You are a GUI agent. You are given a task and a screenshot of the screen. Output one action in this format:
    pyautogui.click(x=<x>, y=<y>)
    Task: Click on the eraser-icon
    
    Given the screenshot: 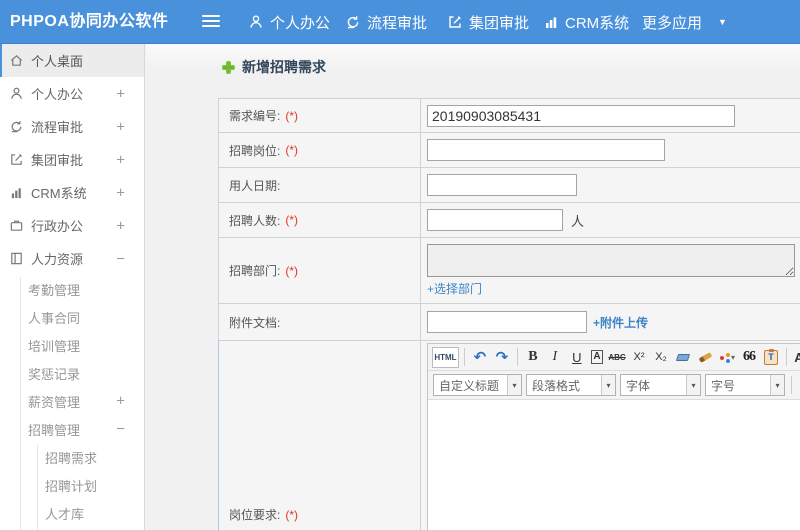 What is the action you would take?
    pyautogui.click(x=683, y=357)
    